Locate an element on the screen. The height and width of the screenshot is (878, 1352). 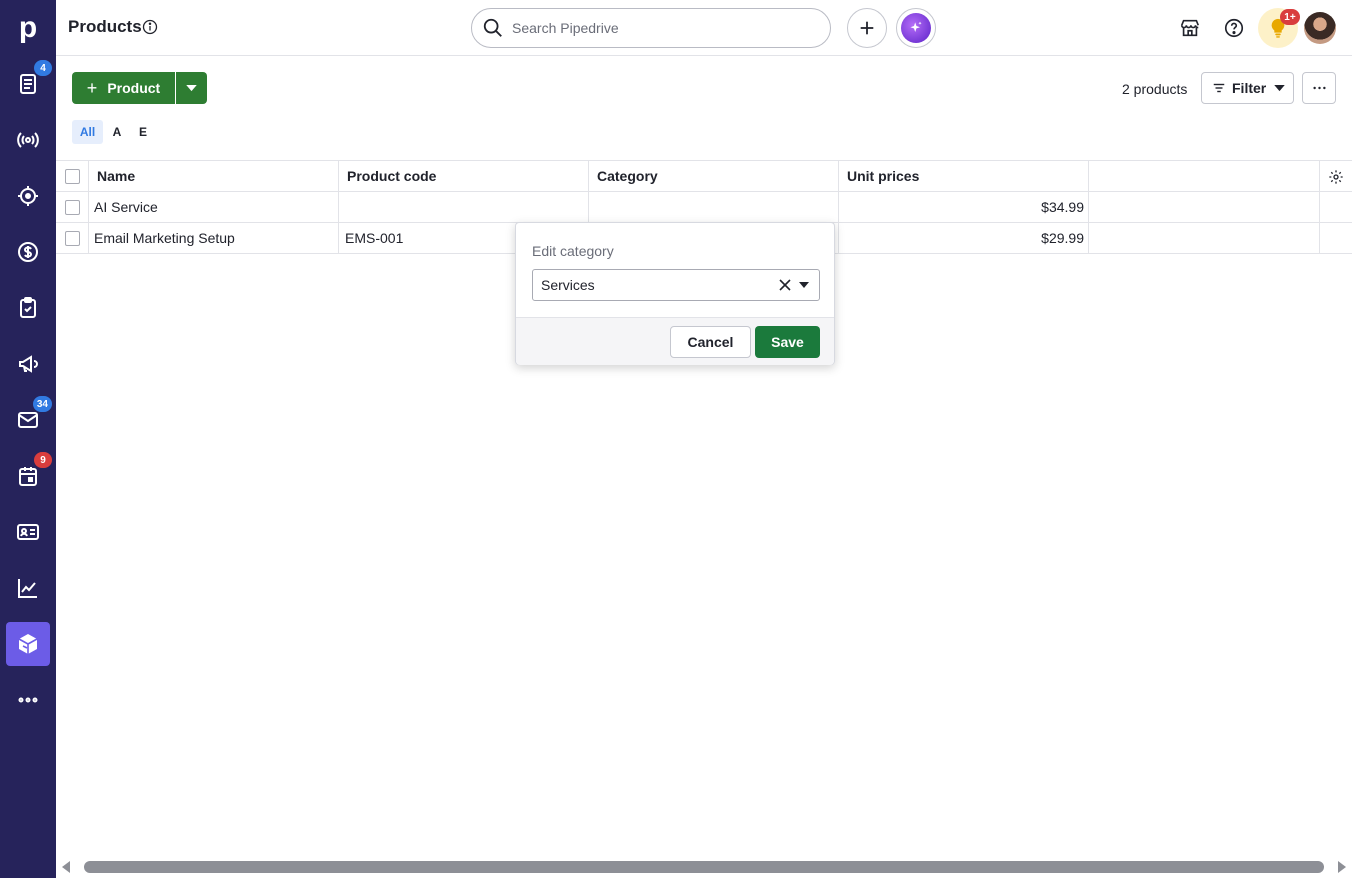
calendar-icon is located at coordinates (28, 476).